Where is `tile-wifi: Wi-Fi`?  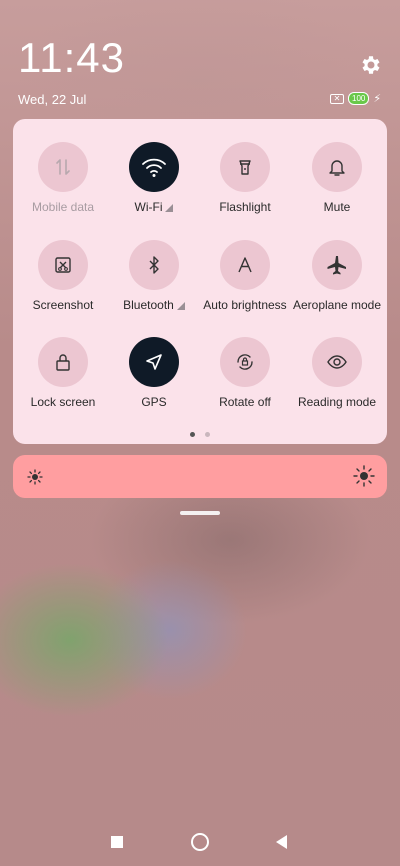
tile-wifi: Wi-Fi is located at coordinates (154, 178).